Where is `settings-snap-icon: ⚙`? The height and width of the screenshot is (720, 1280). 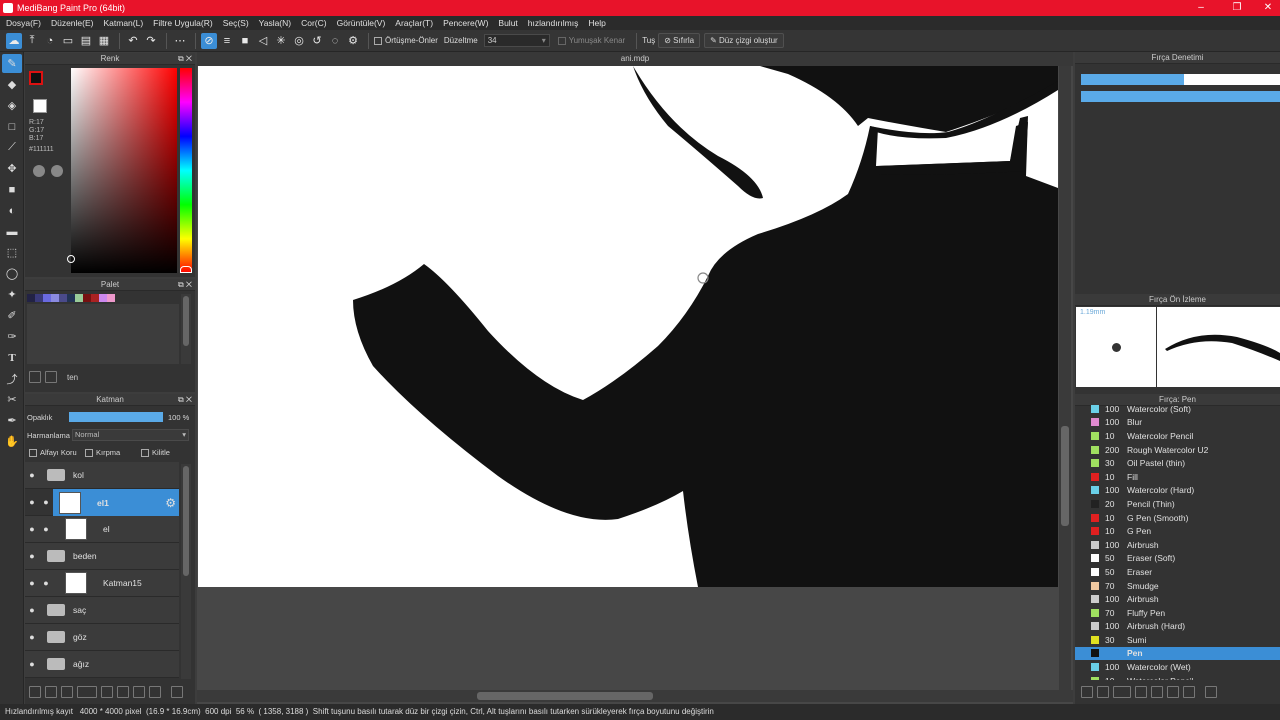
settings-snap-icon: ⚙ is located at coordinates (353, 41).